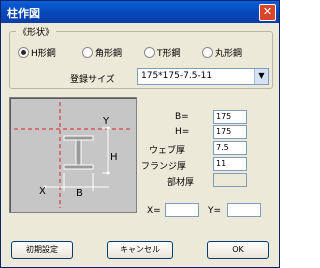  What do you see at coordinates (230, 132) in the screenshot?
I see `h-field: 175` at bounding box center [230, 132].